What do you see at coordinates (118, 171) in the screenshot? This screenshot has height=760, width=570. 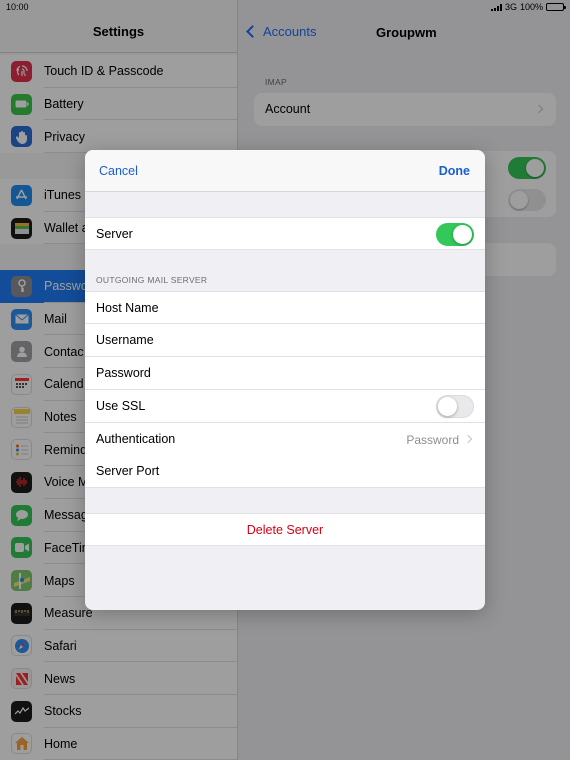 I see `cancel-button: Cancel` at bounding box center [118, 171].